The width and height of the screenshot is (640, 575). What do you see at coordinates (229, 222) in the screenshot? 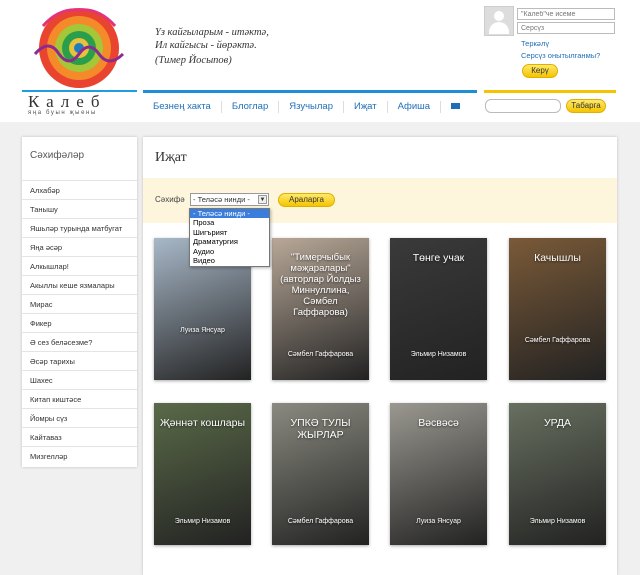
I see `dropdown-option: Проза` at bounding box center [229, 222].